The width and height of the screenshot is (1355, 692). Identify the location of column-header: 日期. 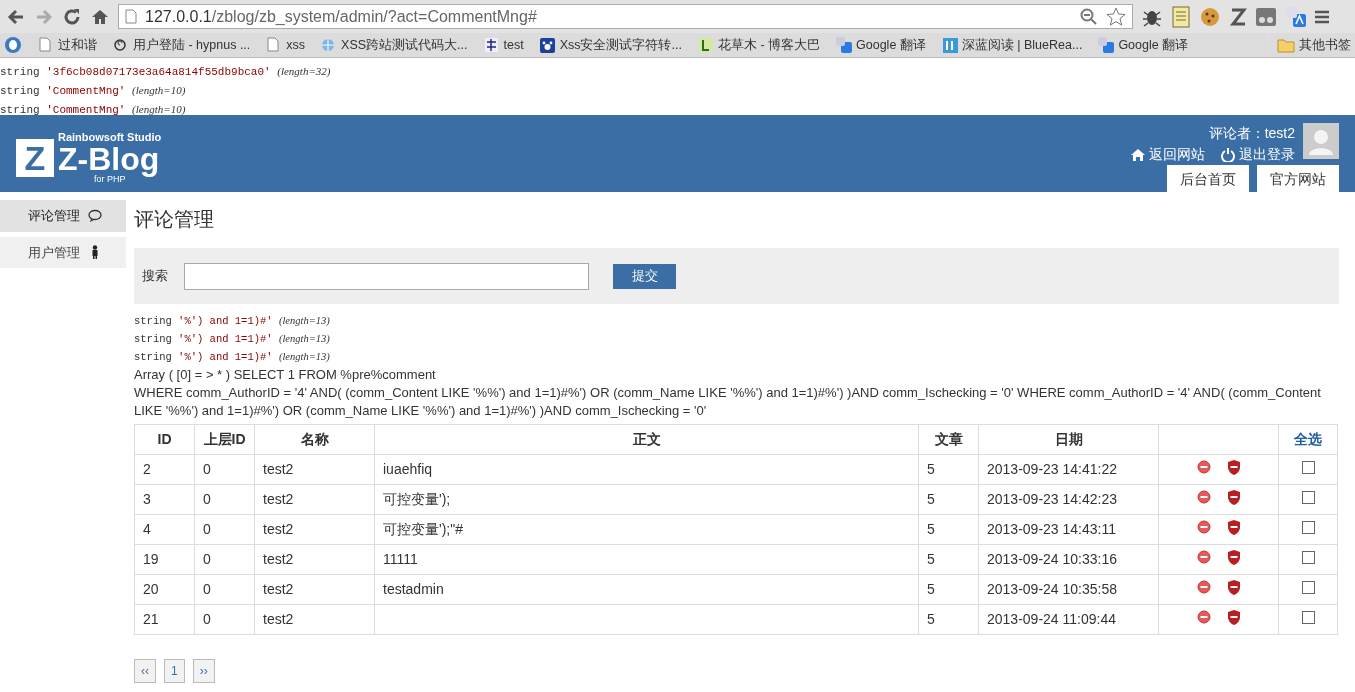
(1068, 439).